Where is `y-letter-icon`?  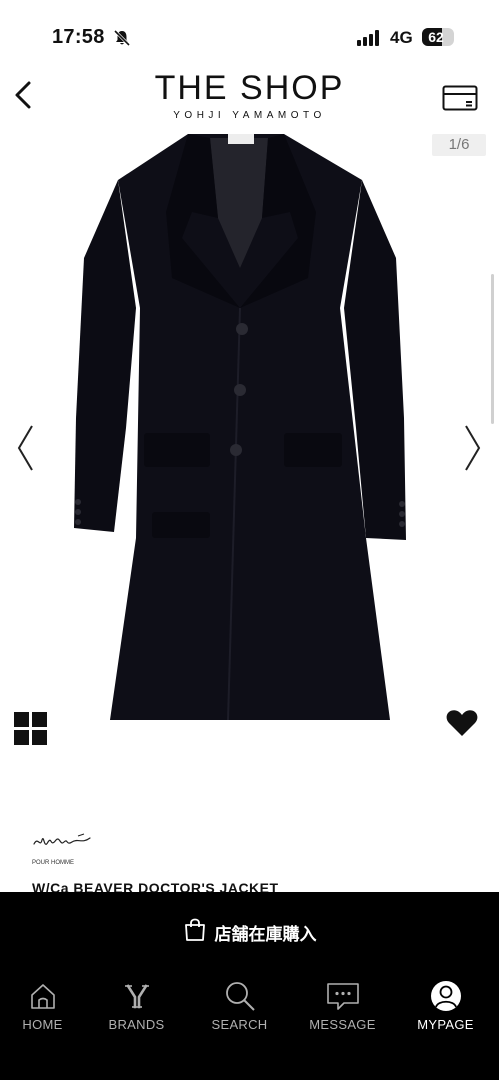
y-letter-icon is located at coordinates (136, 996).